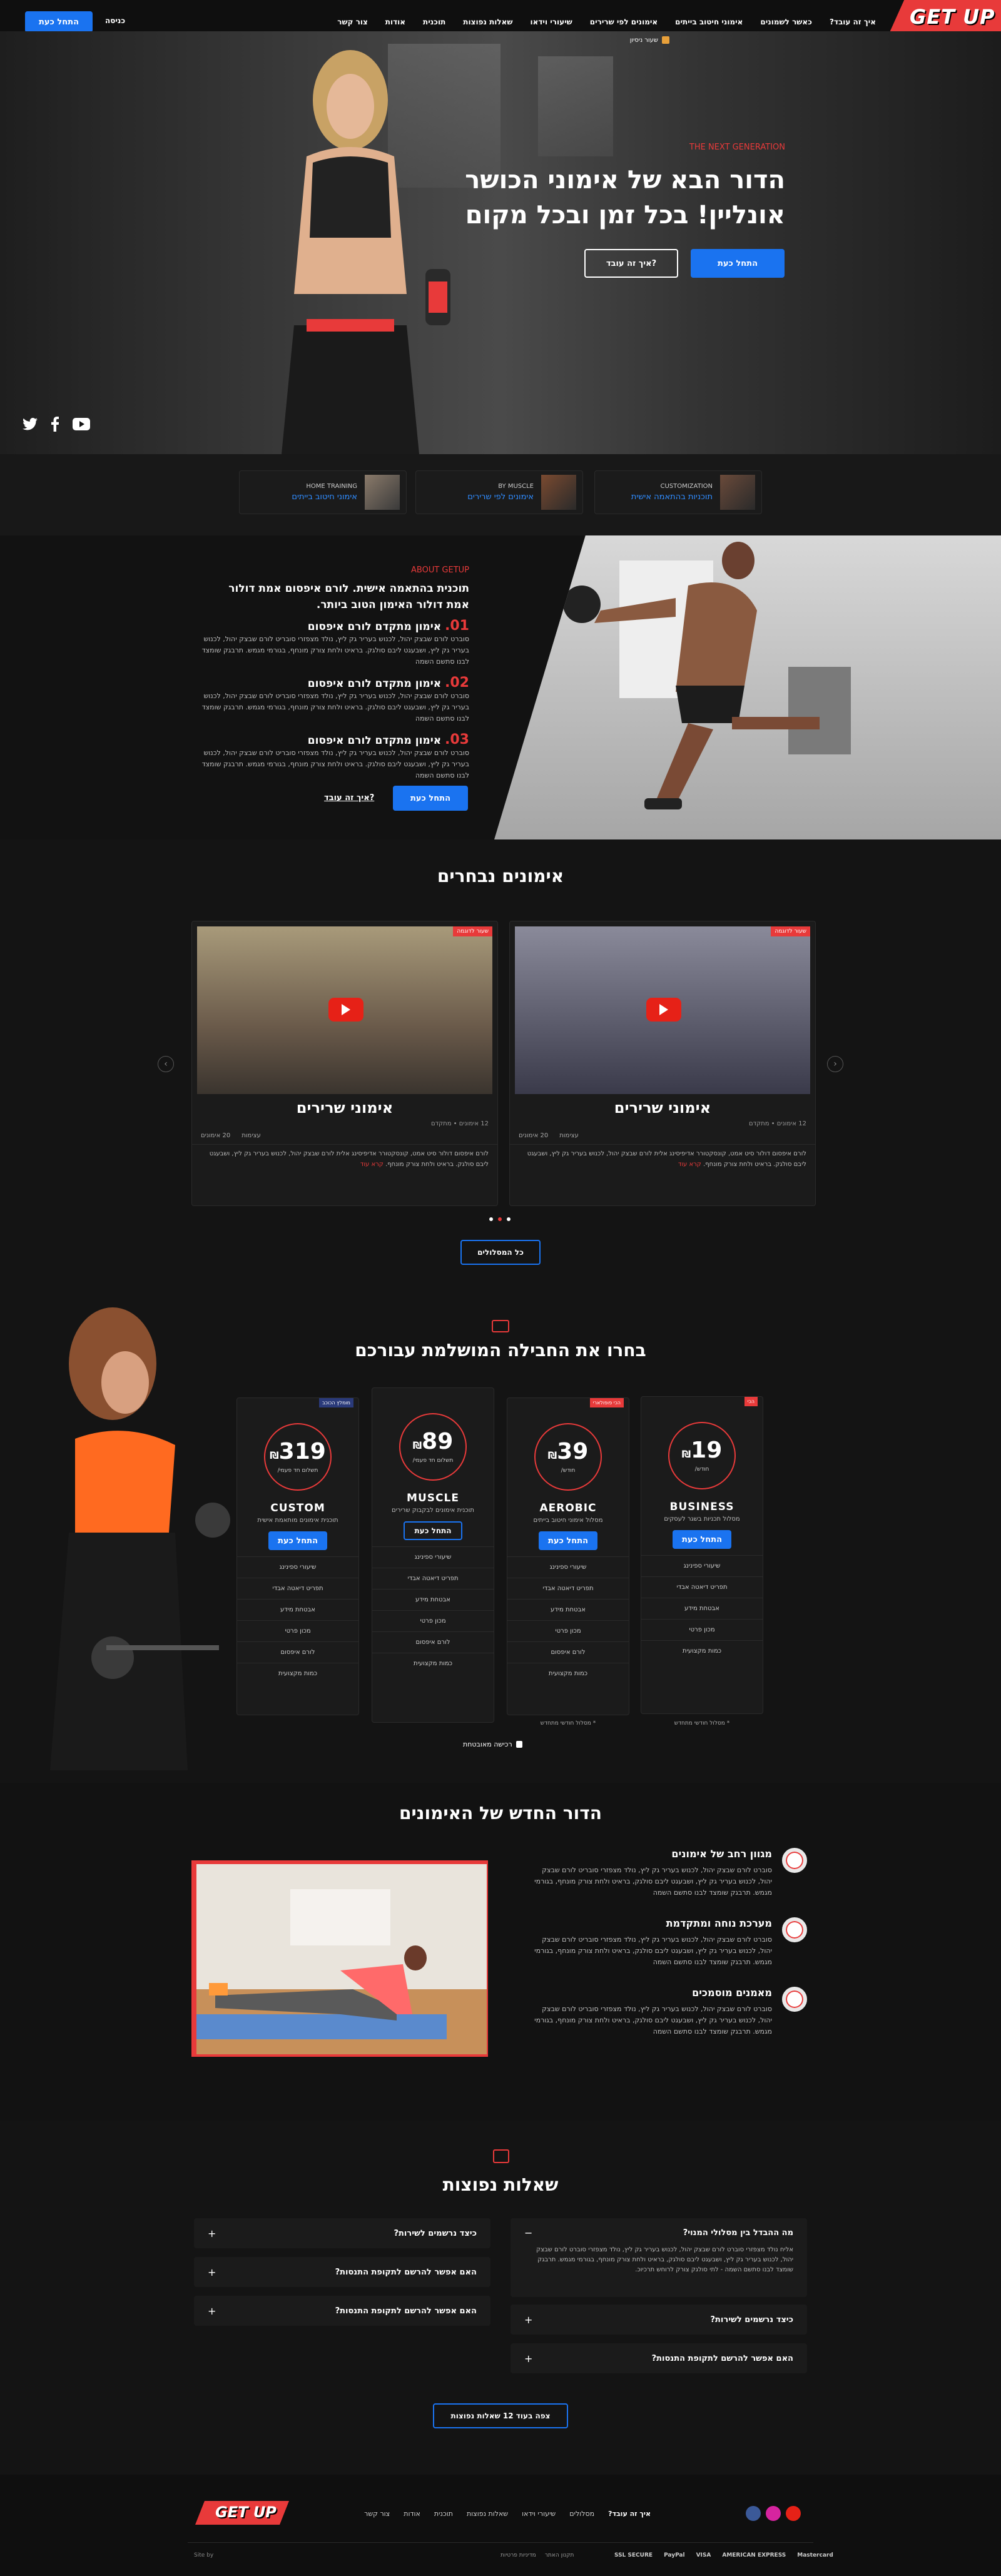 This screenshot has width=1001, height=2576. What do you see at coordinates (395, 22) in the screenshot?
I see `nav-about: אודות` at bounding box center [395, 22].